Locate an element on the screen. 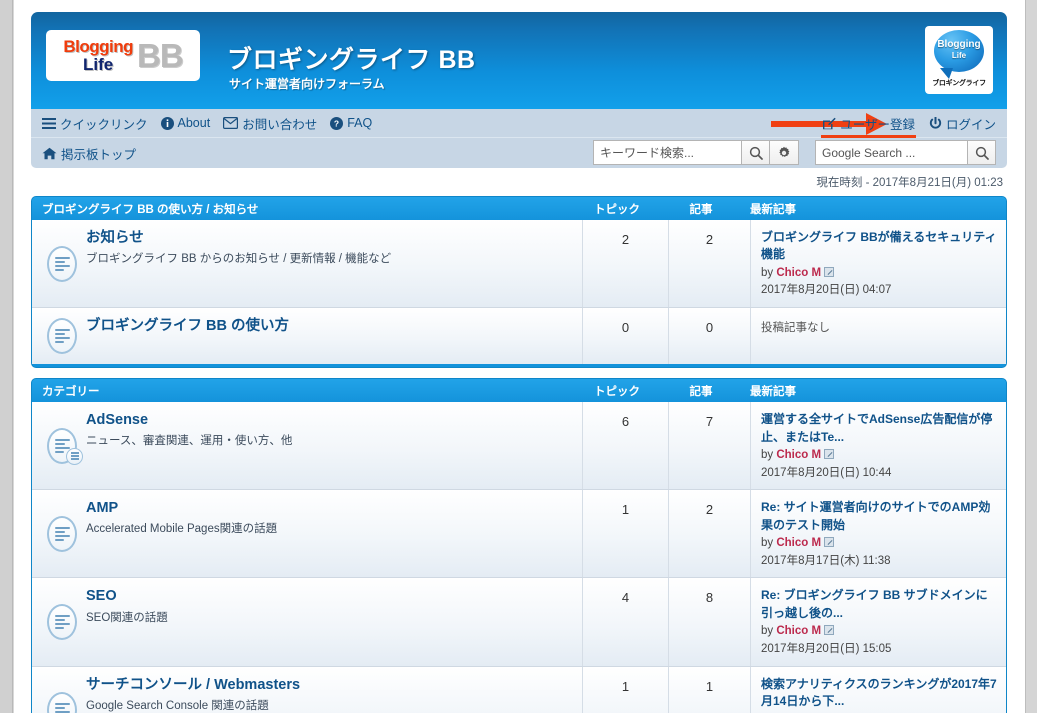 Image resolution: width=1037 pixels, height=713 pixels. primary-navbar: クイックリンク About お問い合わせ ? FAQ ユーザー登録 ログイン is located at coordinates (519, 124).